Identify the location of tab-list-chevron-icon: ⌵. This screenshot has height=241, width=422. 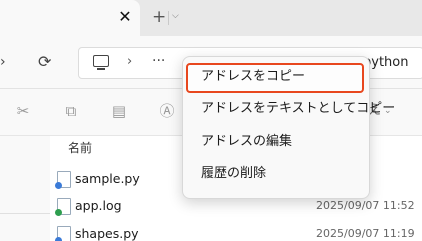
(177, 16).